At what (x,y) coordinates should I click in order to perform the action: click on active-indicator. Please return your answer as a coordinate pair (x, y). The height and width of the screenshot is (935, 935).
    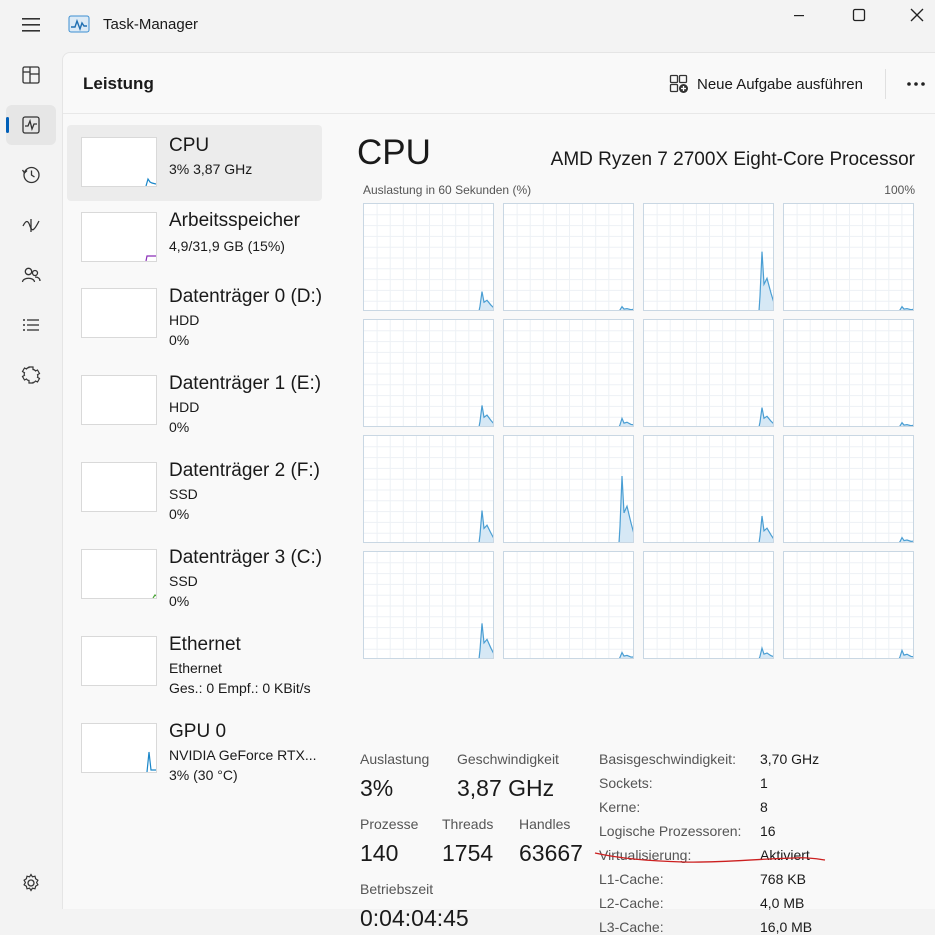
    Looking at the image, I should click on (7, 125).